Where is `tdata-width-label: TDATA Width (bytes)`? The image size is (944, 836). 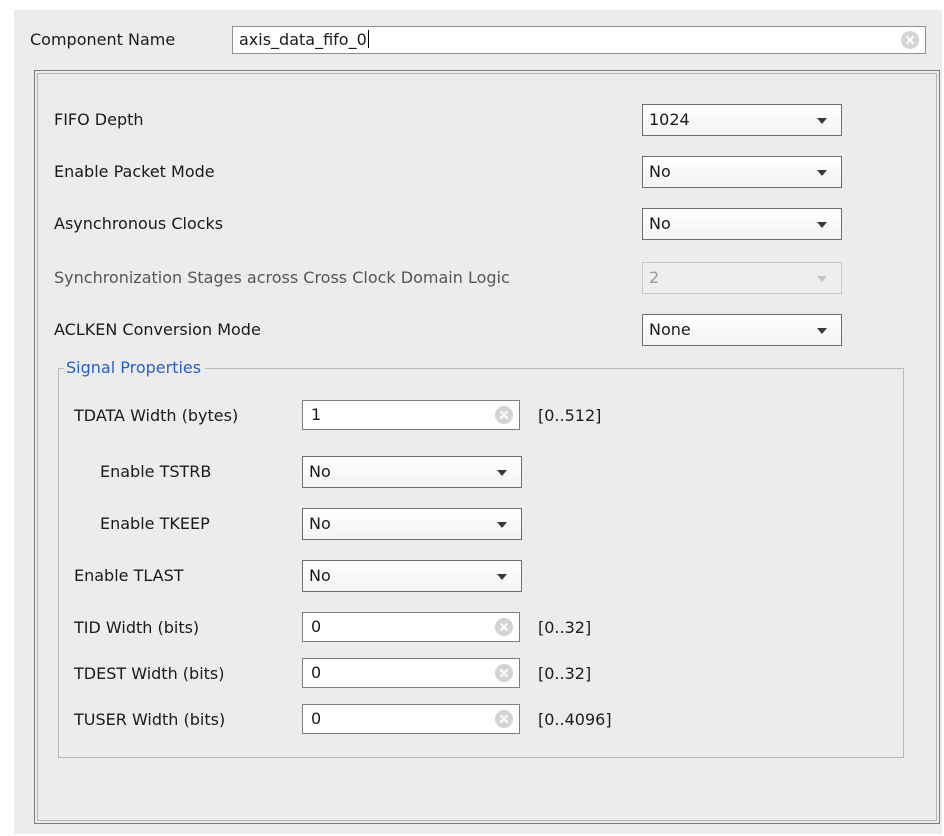 tdata-width-label: TDATA Width (bytes) is located at coordinates (156, 415).